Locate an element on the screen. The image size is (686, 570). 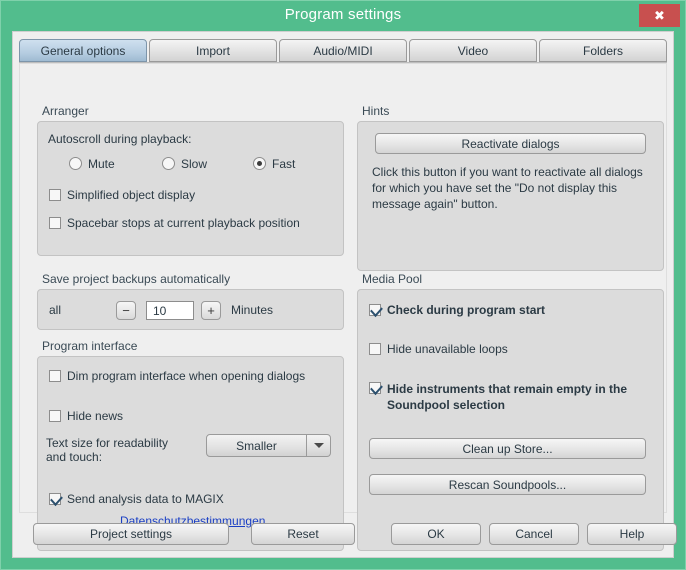
text-size-dropdown: Smaller is located at coordinates (268, 445).